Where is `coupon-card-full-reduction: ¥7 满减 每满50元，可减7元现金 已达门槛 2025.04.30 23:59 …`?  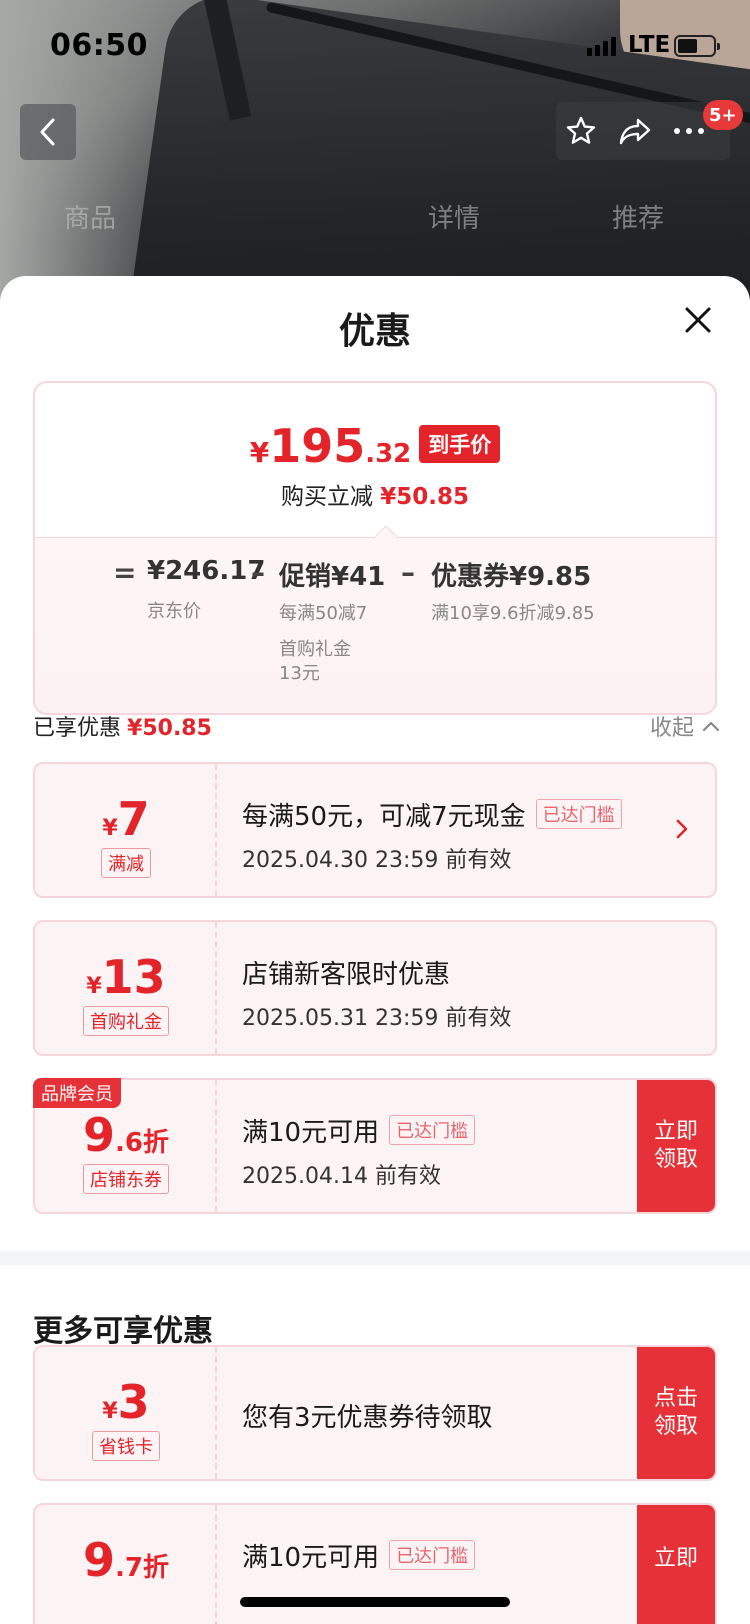 coupon-card-full-reduction: ¥7 满减 每满50元，可减7元现金 已达门槛 2025.04.30 23:59 … is located at coordinates (375, 830).